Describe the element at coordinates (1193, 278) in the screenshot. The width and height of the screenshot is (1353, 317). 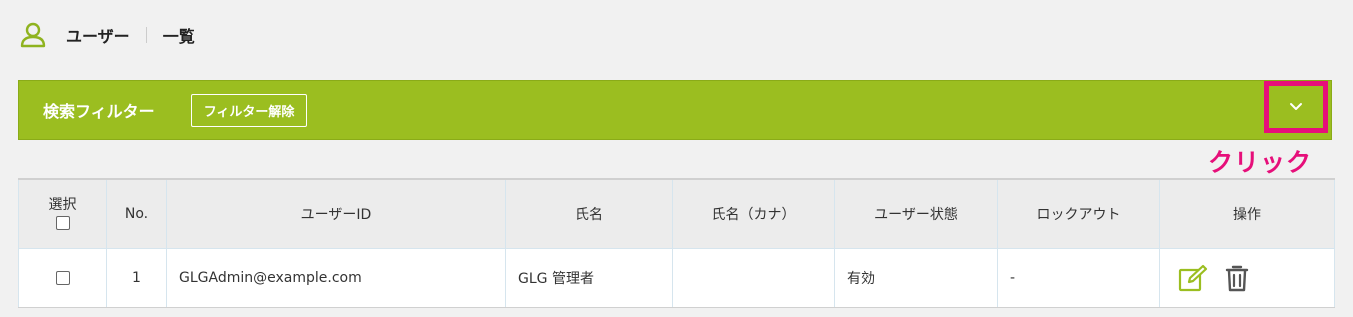
I see `edit-icon` at that location.